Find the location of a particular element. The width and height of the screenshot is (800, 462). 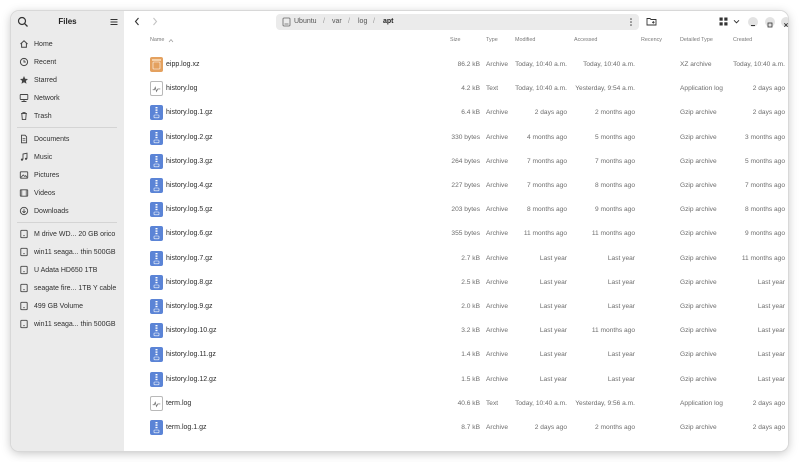

sidebar-item-starred: Starred is located at coordinates (70, 80).